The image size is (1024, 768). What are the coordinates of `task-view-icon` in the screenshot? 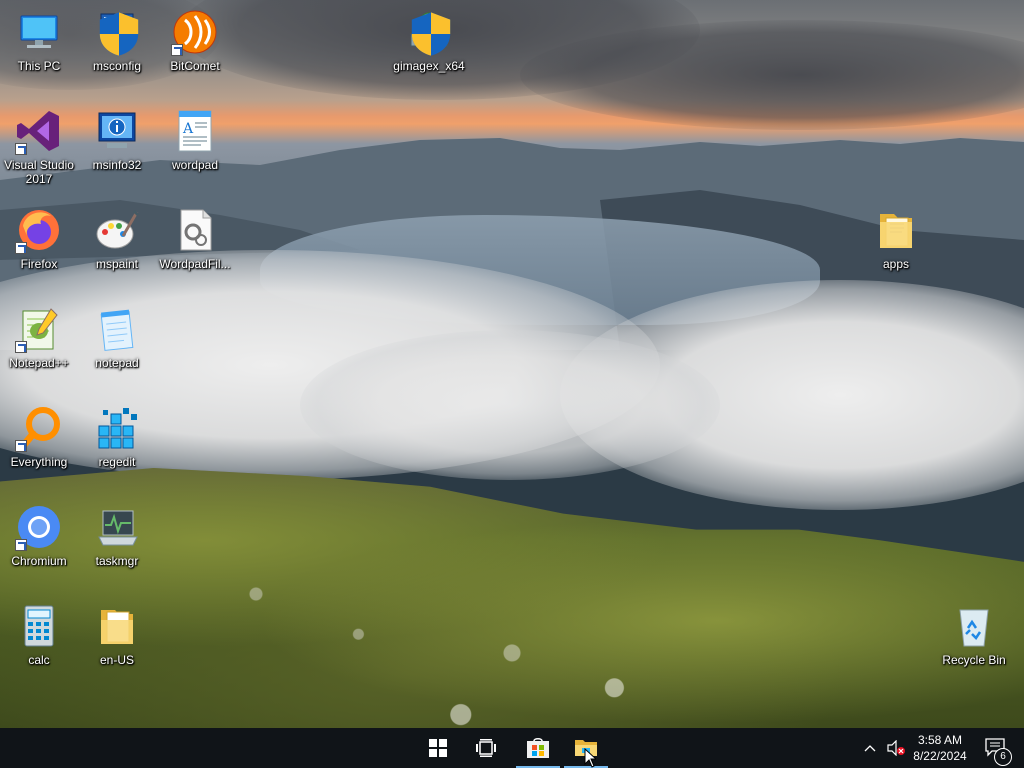 It's located at (486, 748).